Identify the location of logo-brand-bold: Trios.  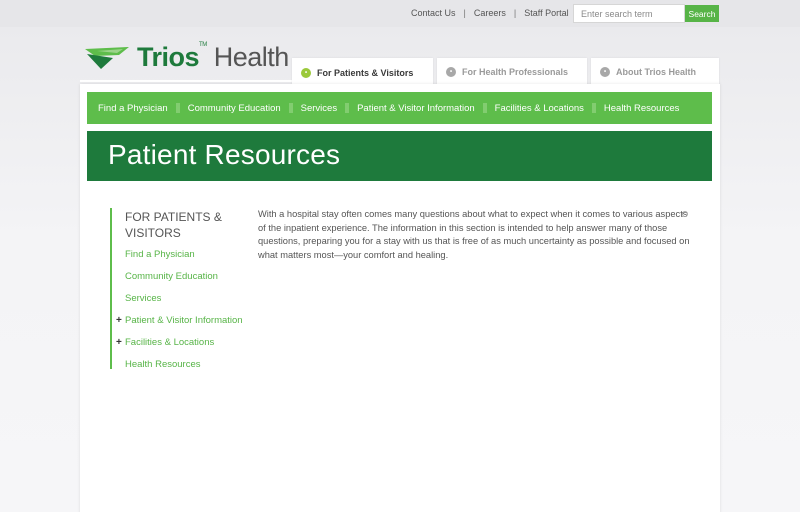
(168, 57).